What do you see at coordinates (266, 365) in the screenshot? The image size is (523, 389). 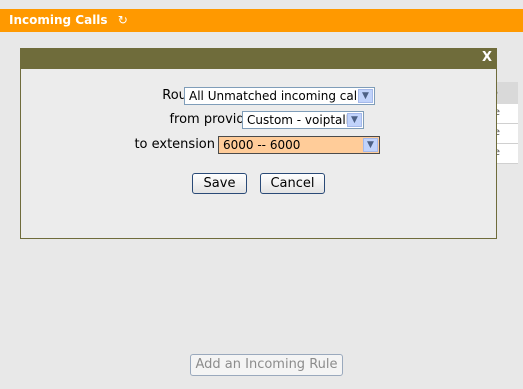 I see `add-incoming-rule-button: Add an Incoming Rule` at bounding box center [266, 365].